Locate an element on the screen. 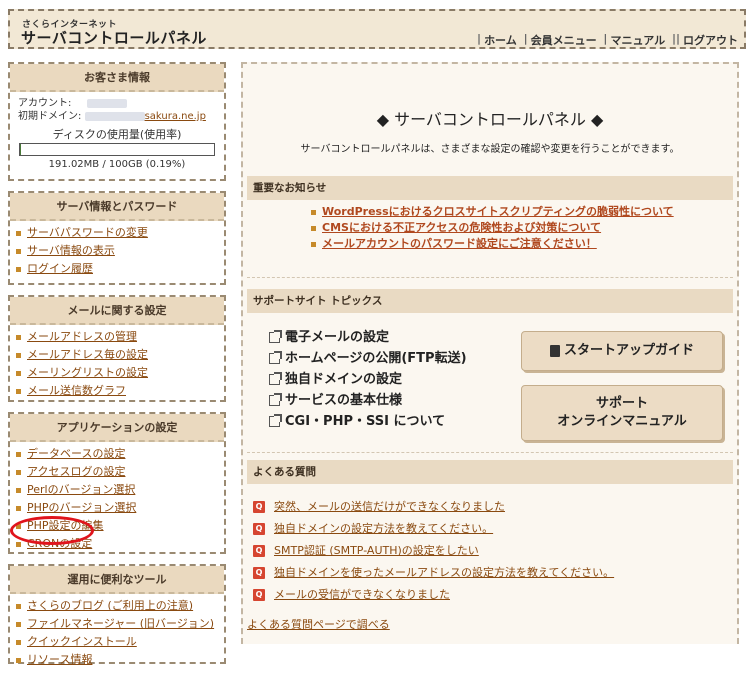 This screenshot has height=674, width=754. app-settings-title: アプリケーションの設定 is located at coordinates (117, 428).